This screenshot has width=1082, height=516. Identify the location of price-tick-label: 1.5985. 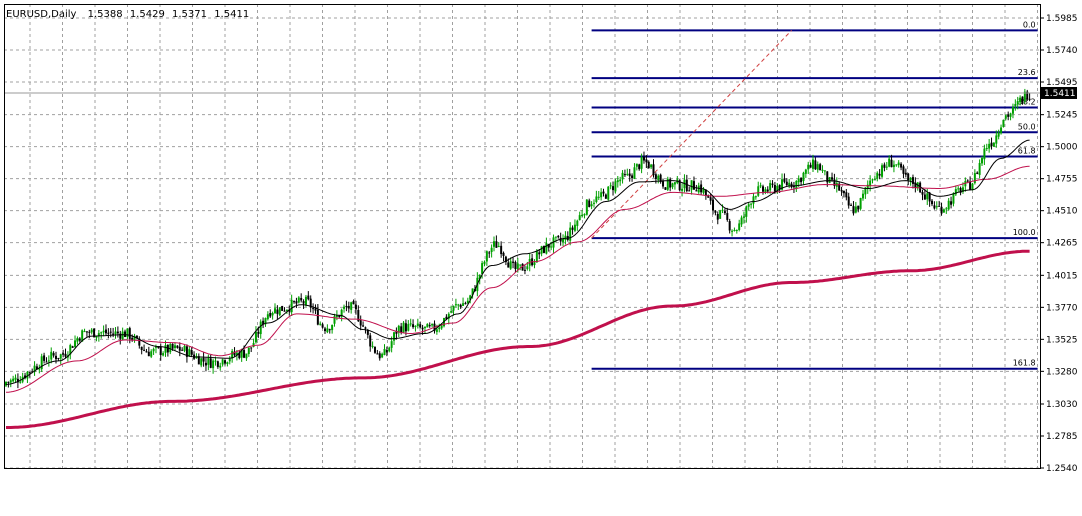
(1062, 19).